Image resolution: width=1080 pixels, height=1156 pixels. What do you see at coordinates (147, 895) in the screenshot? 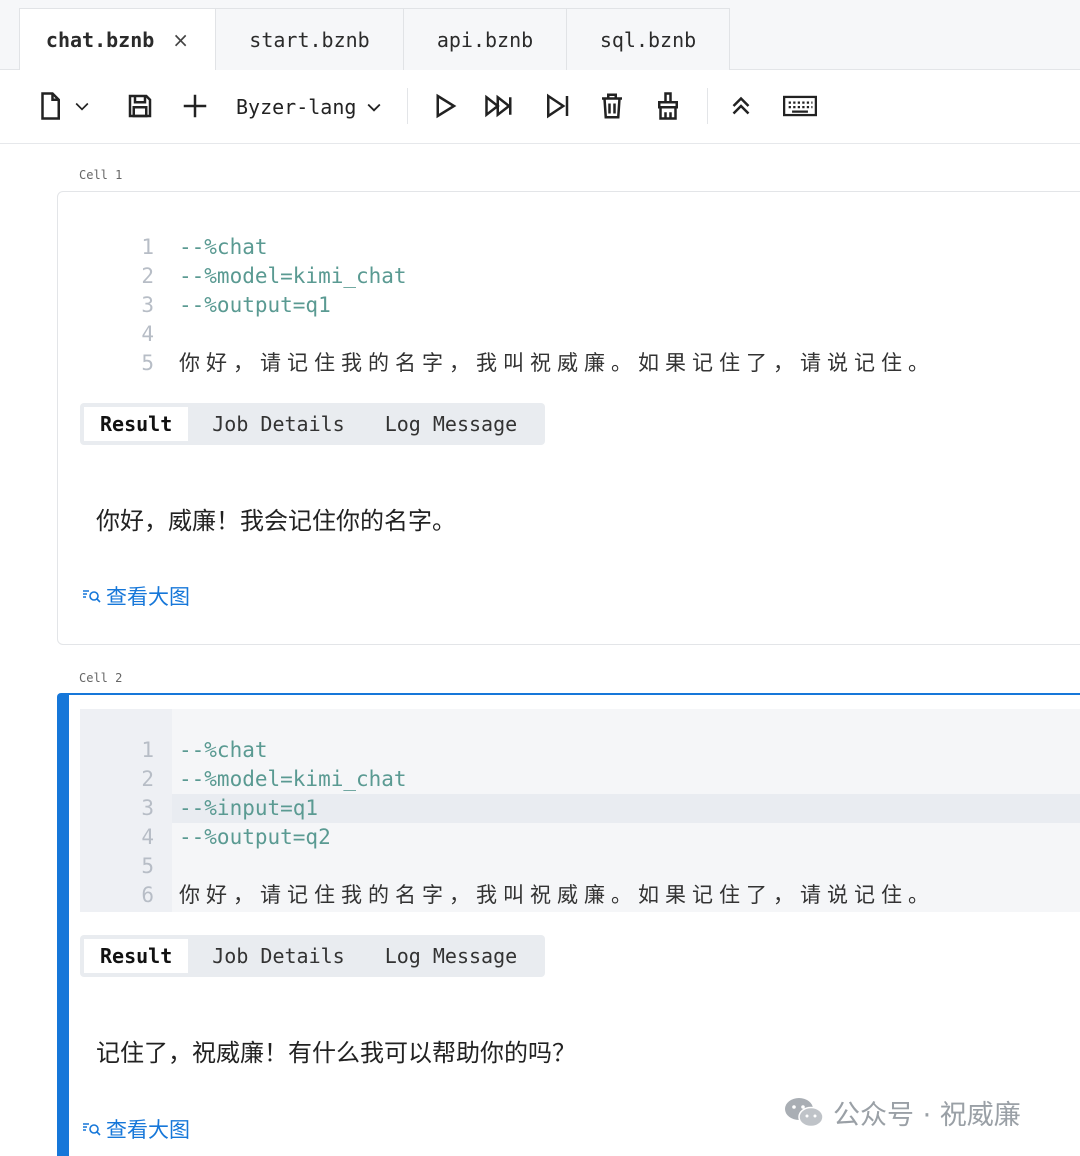
I see `line-number: 6` at bounding box center [147, 895].